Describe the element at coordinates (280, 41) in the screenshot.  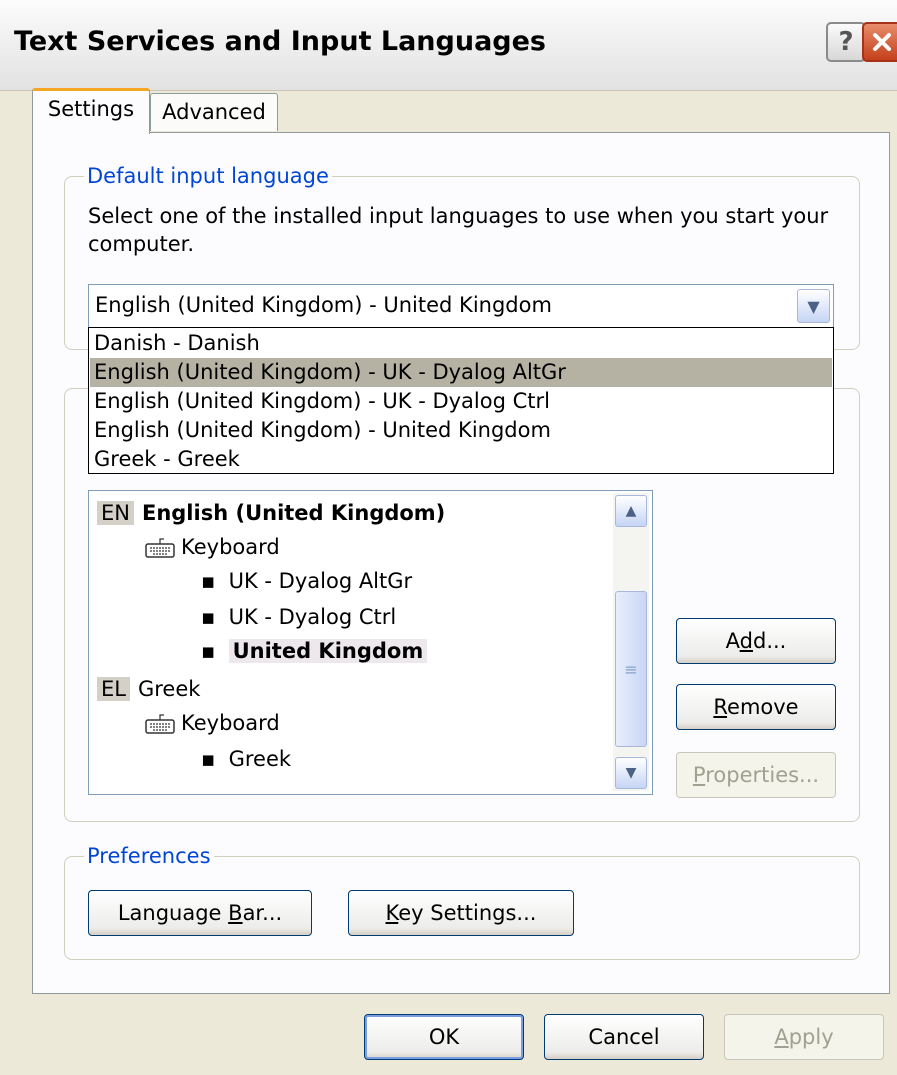
I see `window-title: Text Services and Input Languages` at that location.